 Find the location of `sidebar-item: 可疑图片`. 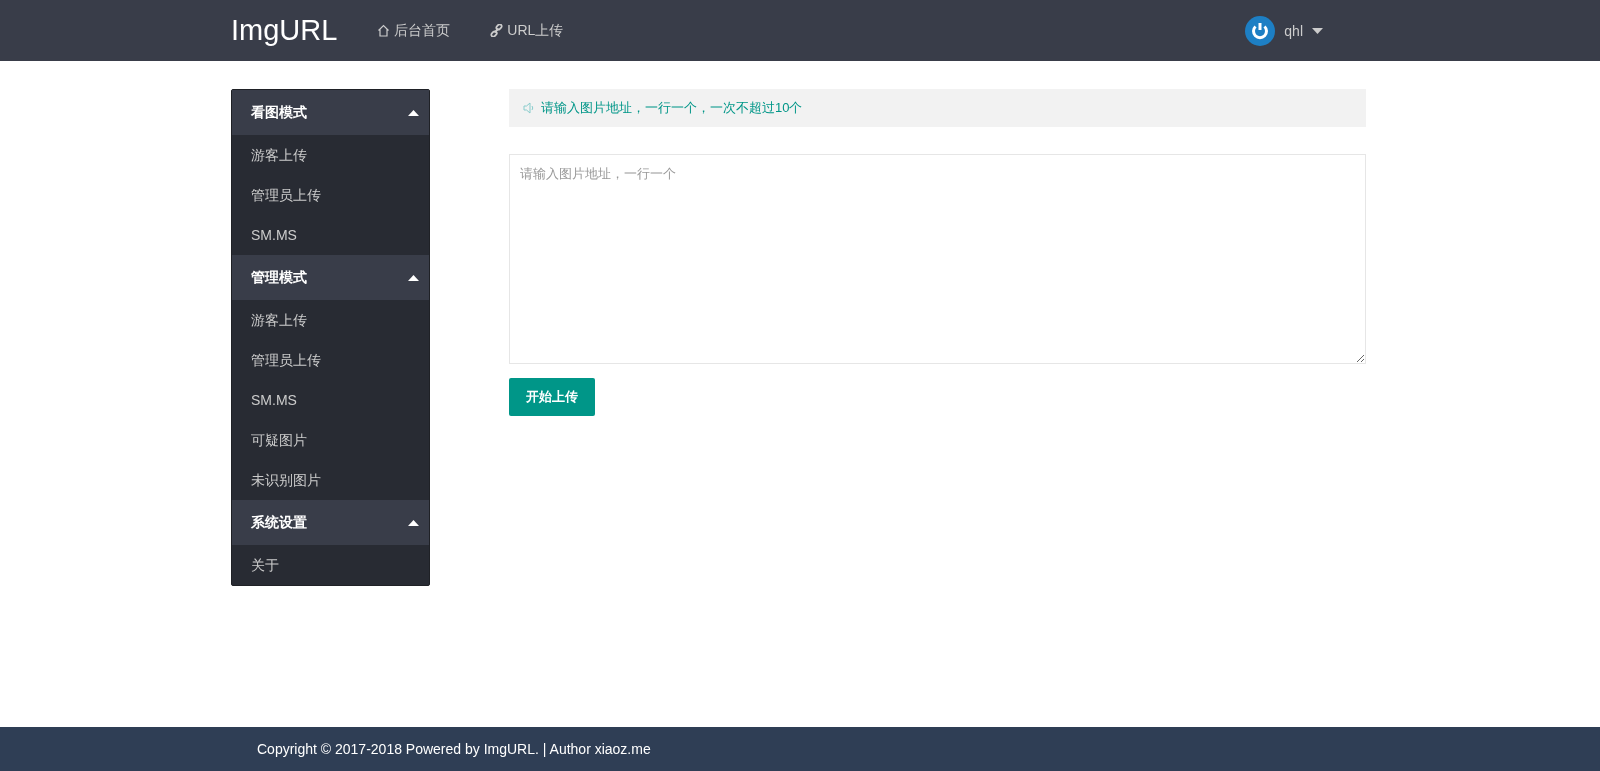

sidebar-item: 可疑图片 is located at coordinates (330, 440).